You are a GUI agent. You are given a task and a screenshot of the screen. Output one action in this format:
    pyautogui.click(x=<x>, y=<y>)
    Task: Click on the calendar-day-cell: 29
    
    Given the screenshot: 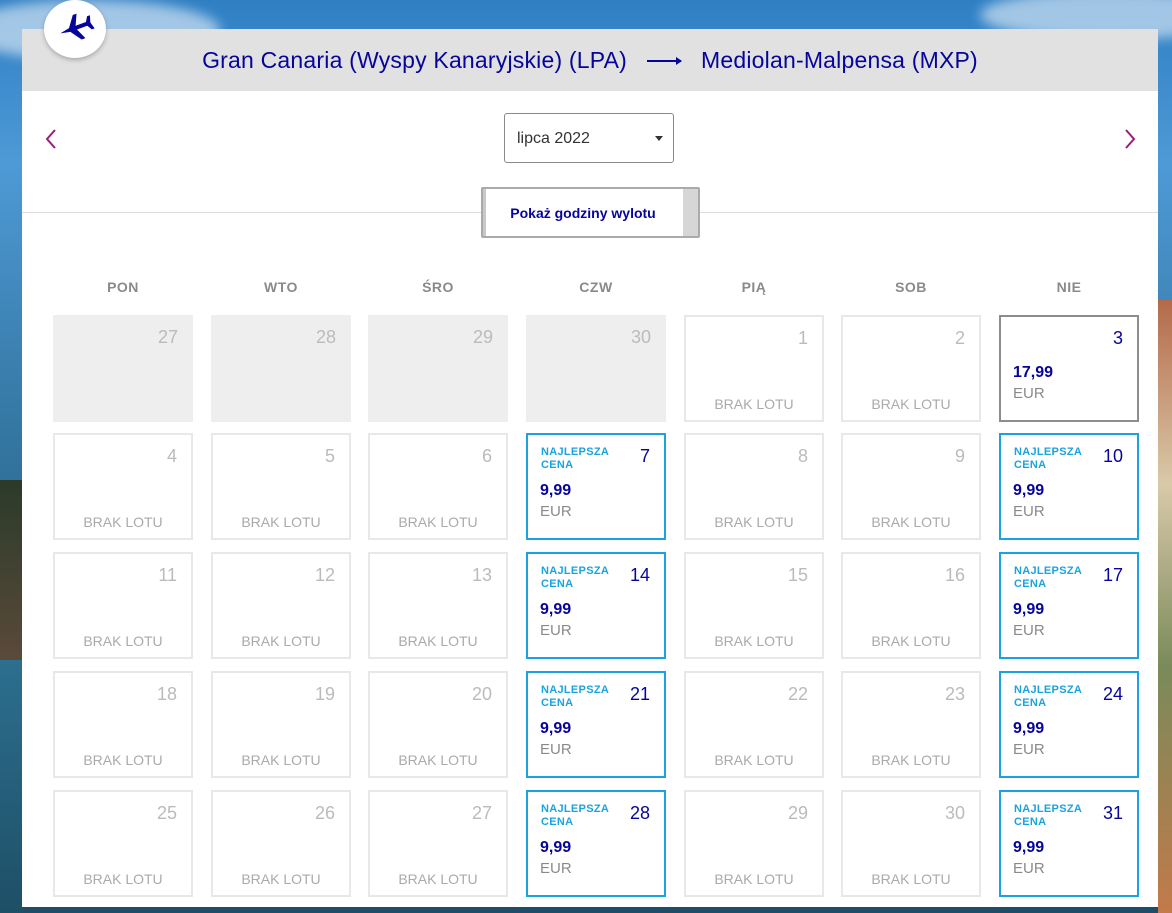 What is the action you would take?
    pyautogui.click(x=438, y=368)
    